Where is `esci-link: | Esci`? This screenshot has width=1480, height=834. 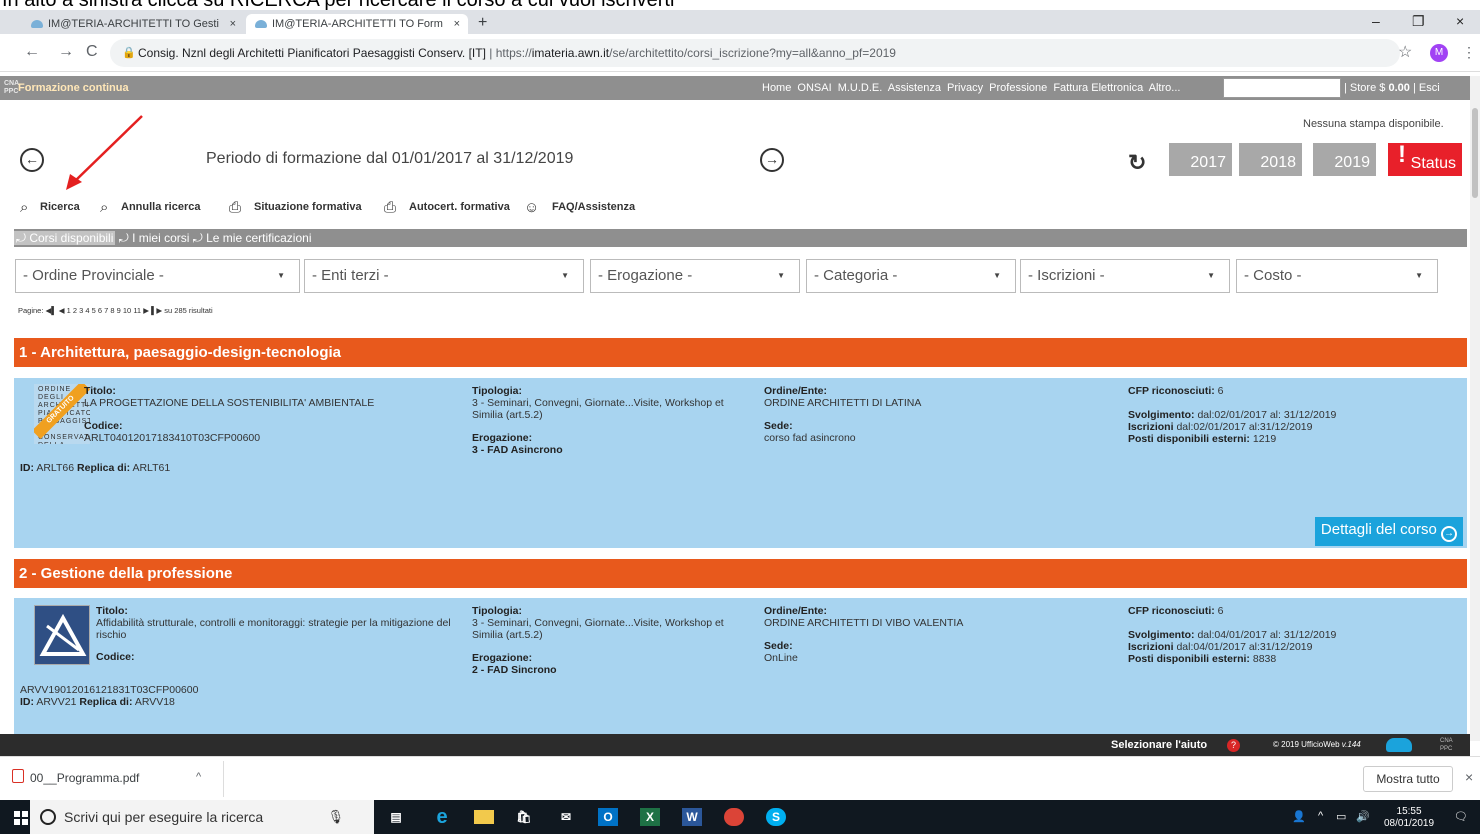 esci-link: | Esci is located at coordinates (1426, 88).